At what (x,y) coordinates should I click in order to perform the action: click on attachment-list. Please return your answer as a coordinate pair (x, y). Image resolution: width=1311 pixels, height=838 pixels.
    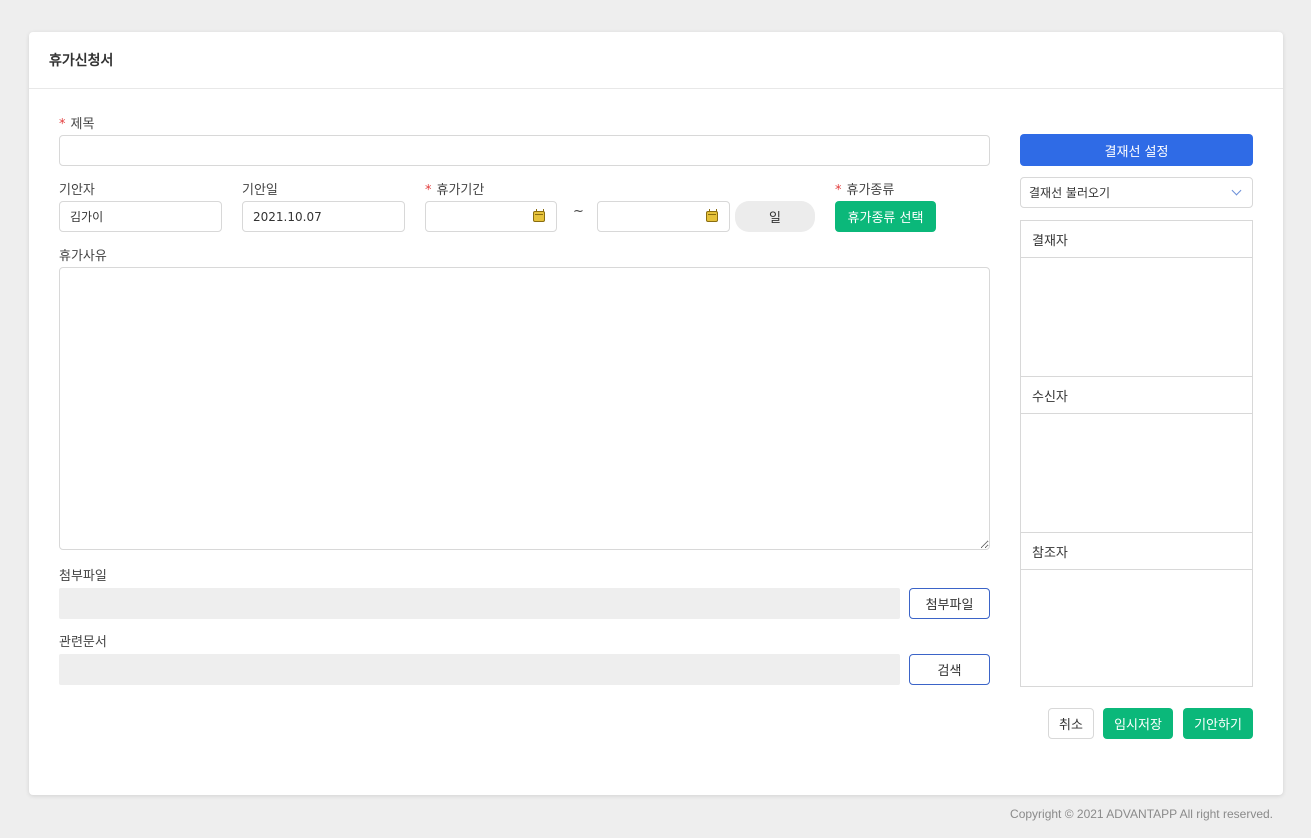
    Looking at the image, I should click on (479, 603).